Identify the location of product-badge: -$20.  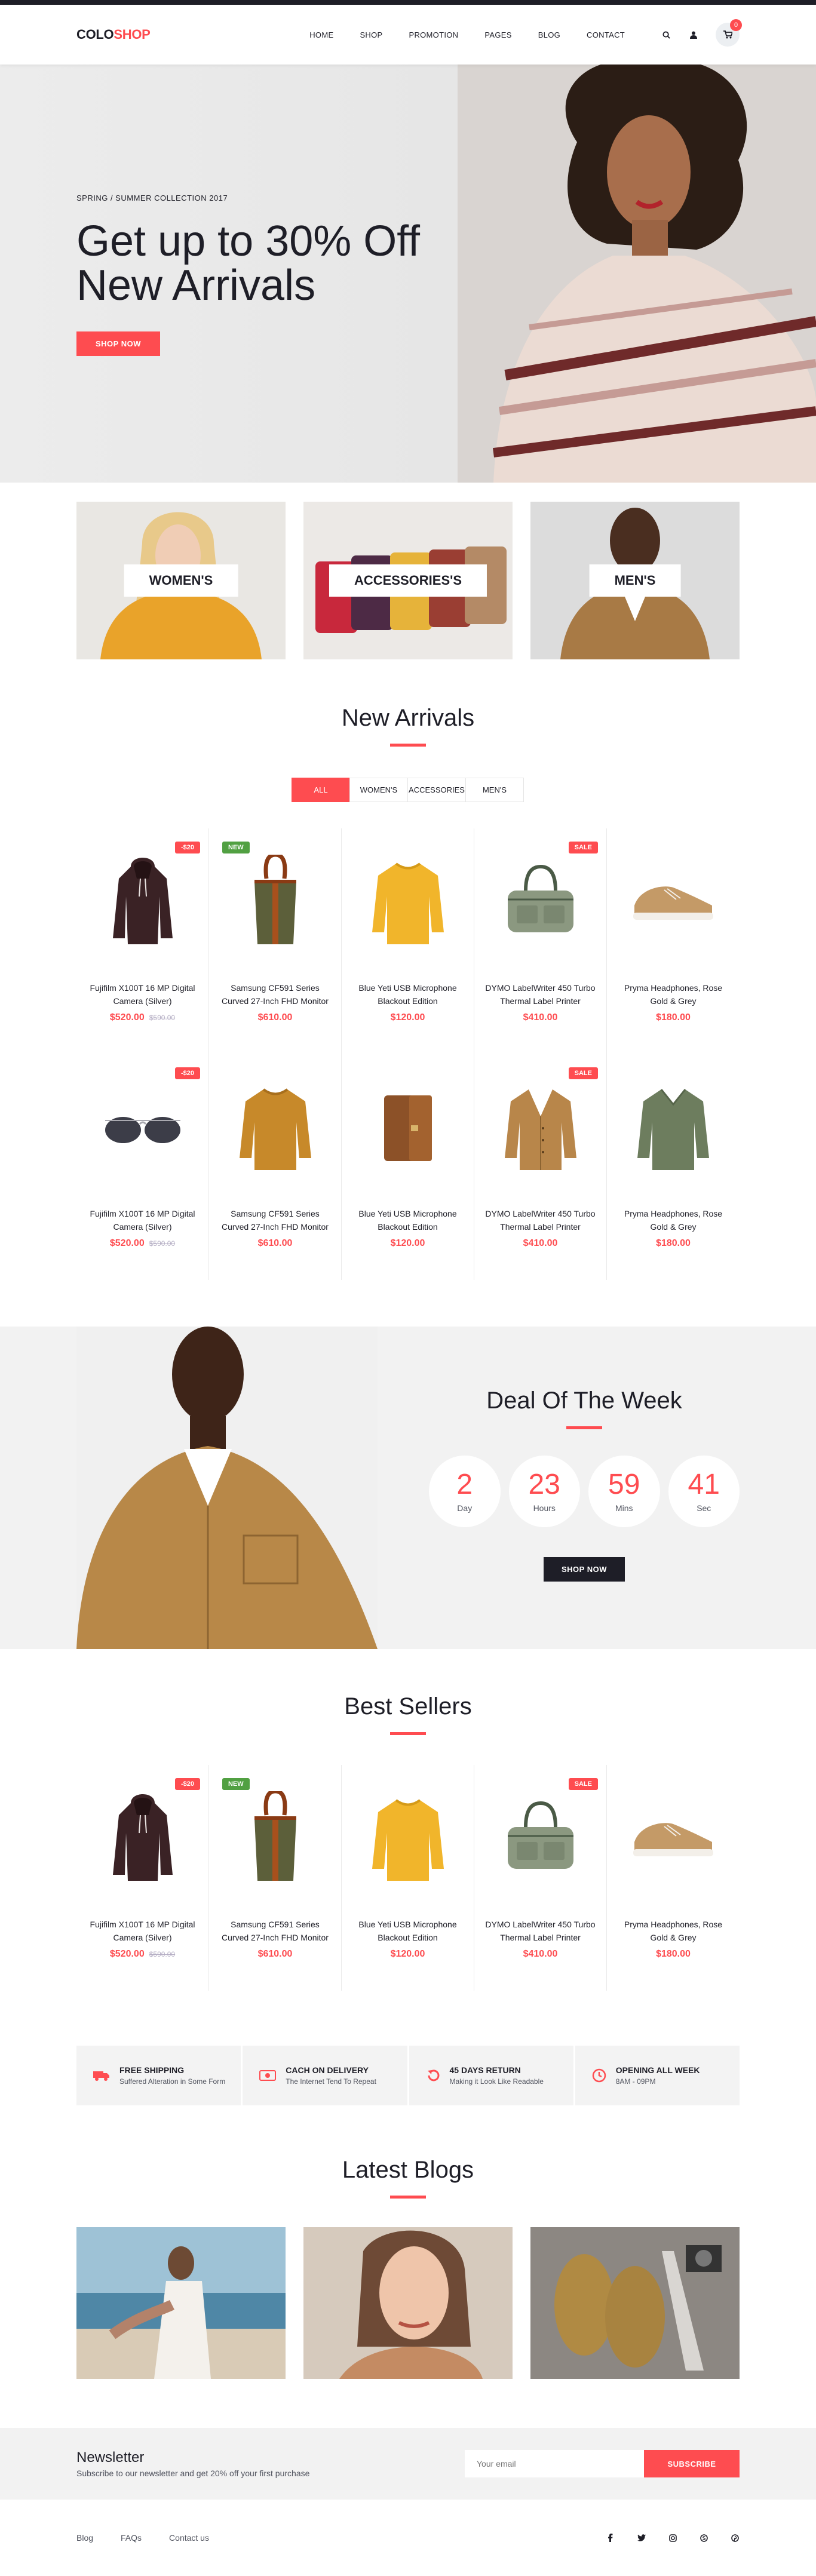
(187, 847).